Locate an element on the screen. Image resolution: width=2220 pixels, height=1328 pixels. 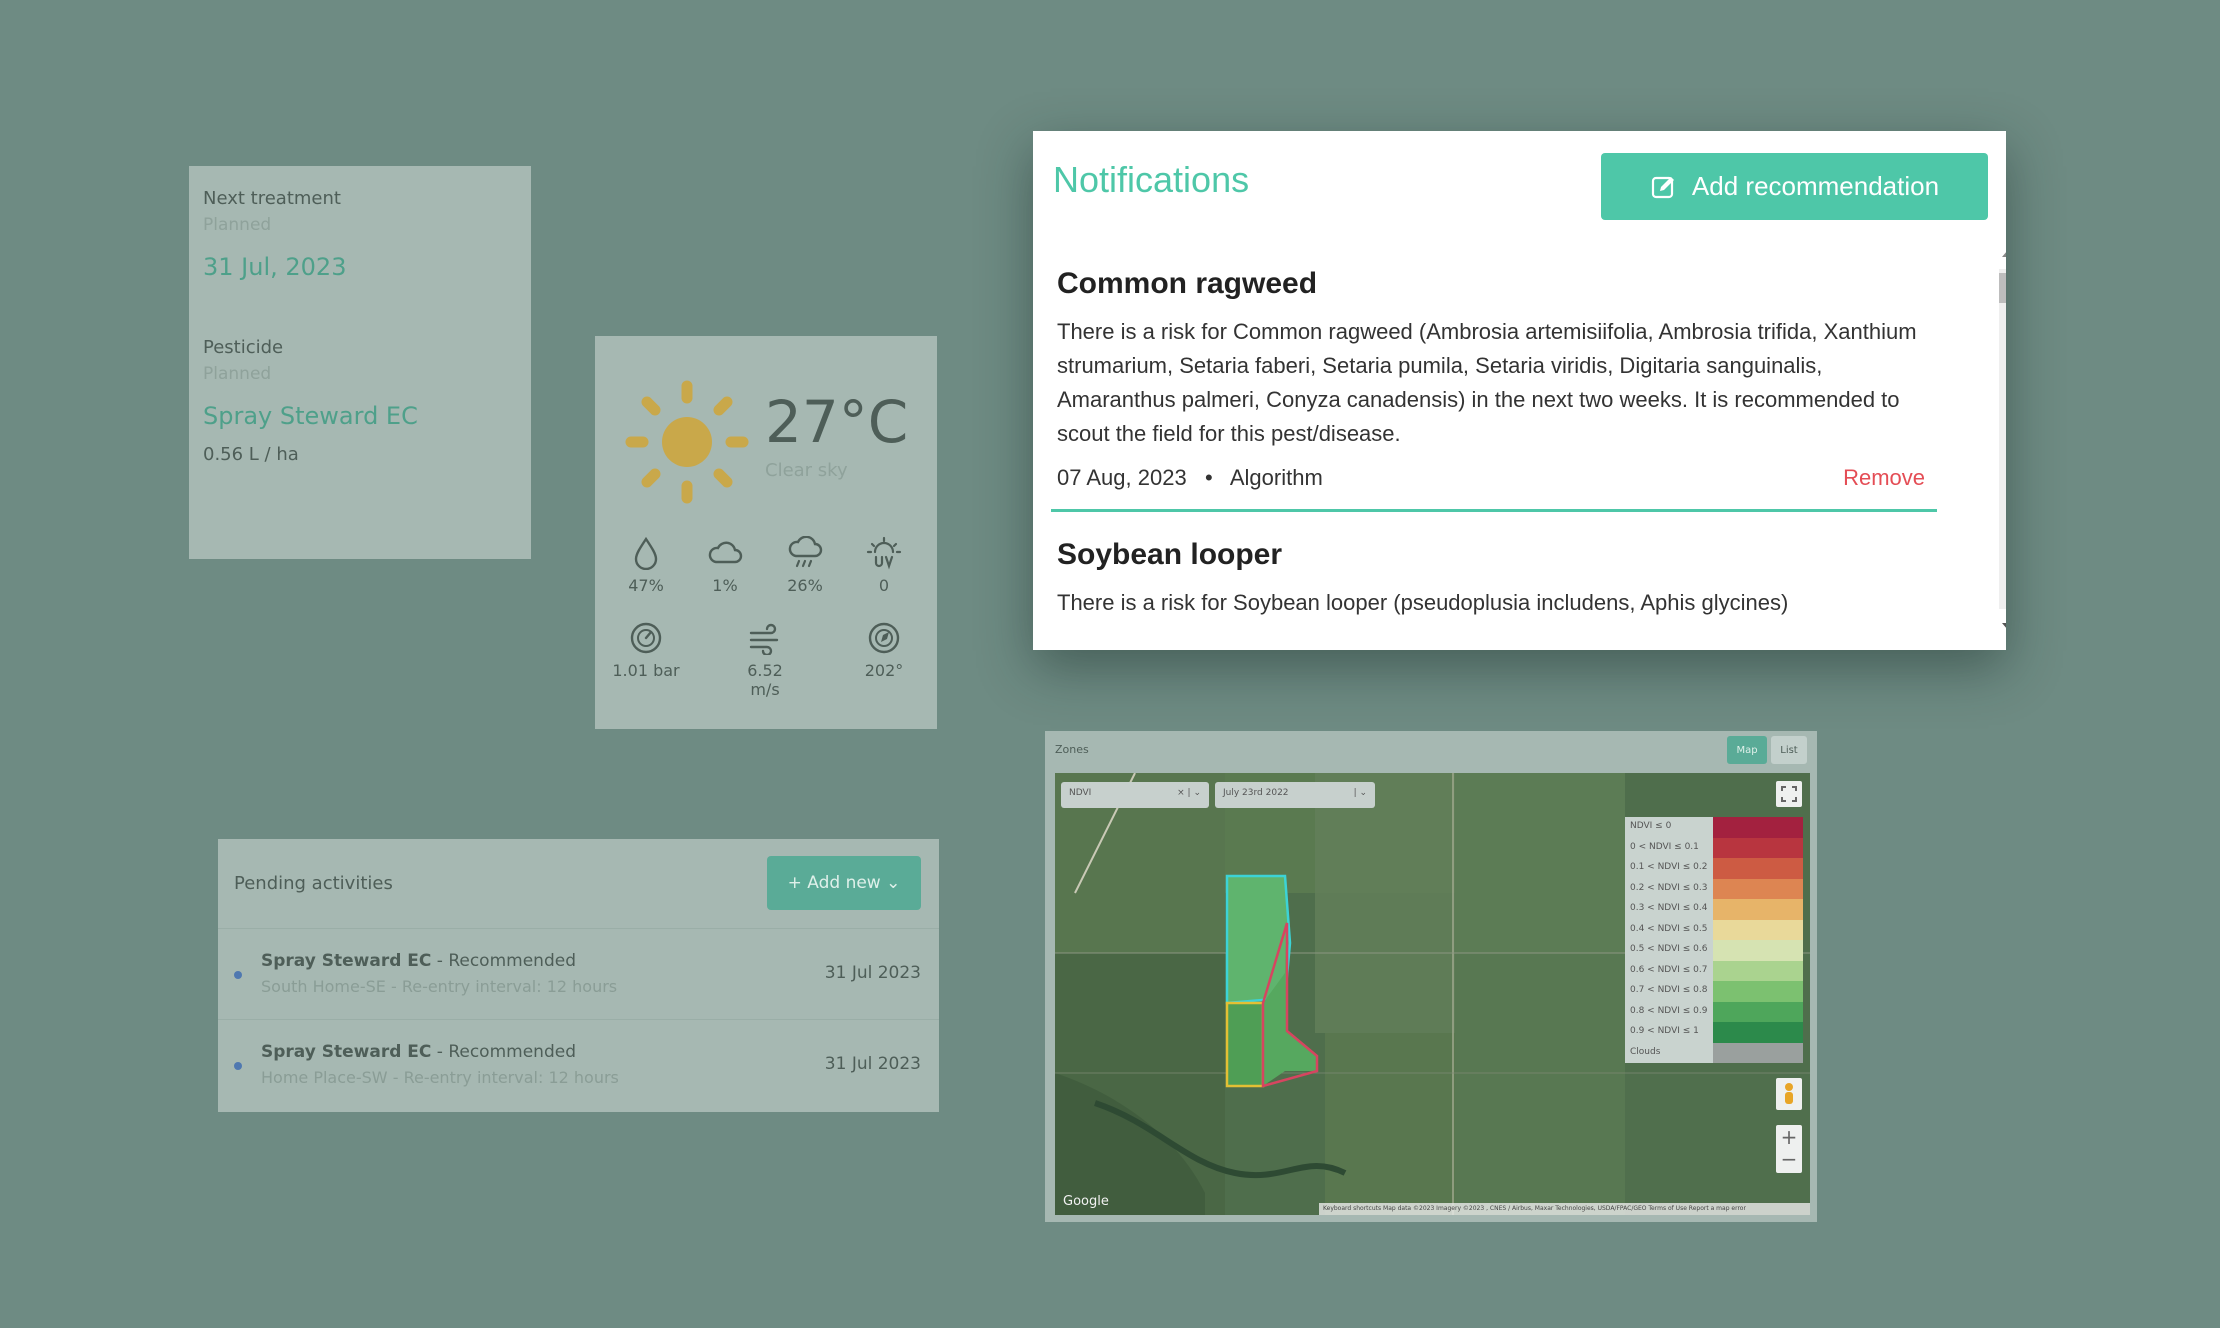
layer-select: NDVI × | ⌄ is located at coordinates (1135, 795).